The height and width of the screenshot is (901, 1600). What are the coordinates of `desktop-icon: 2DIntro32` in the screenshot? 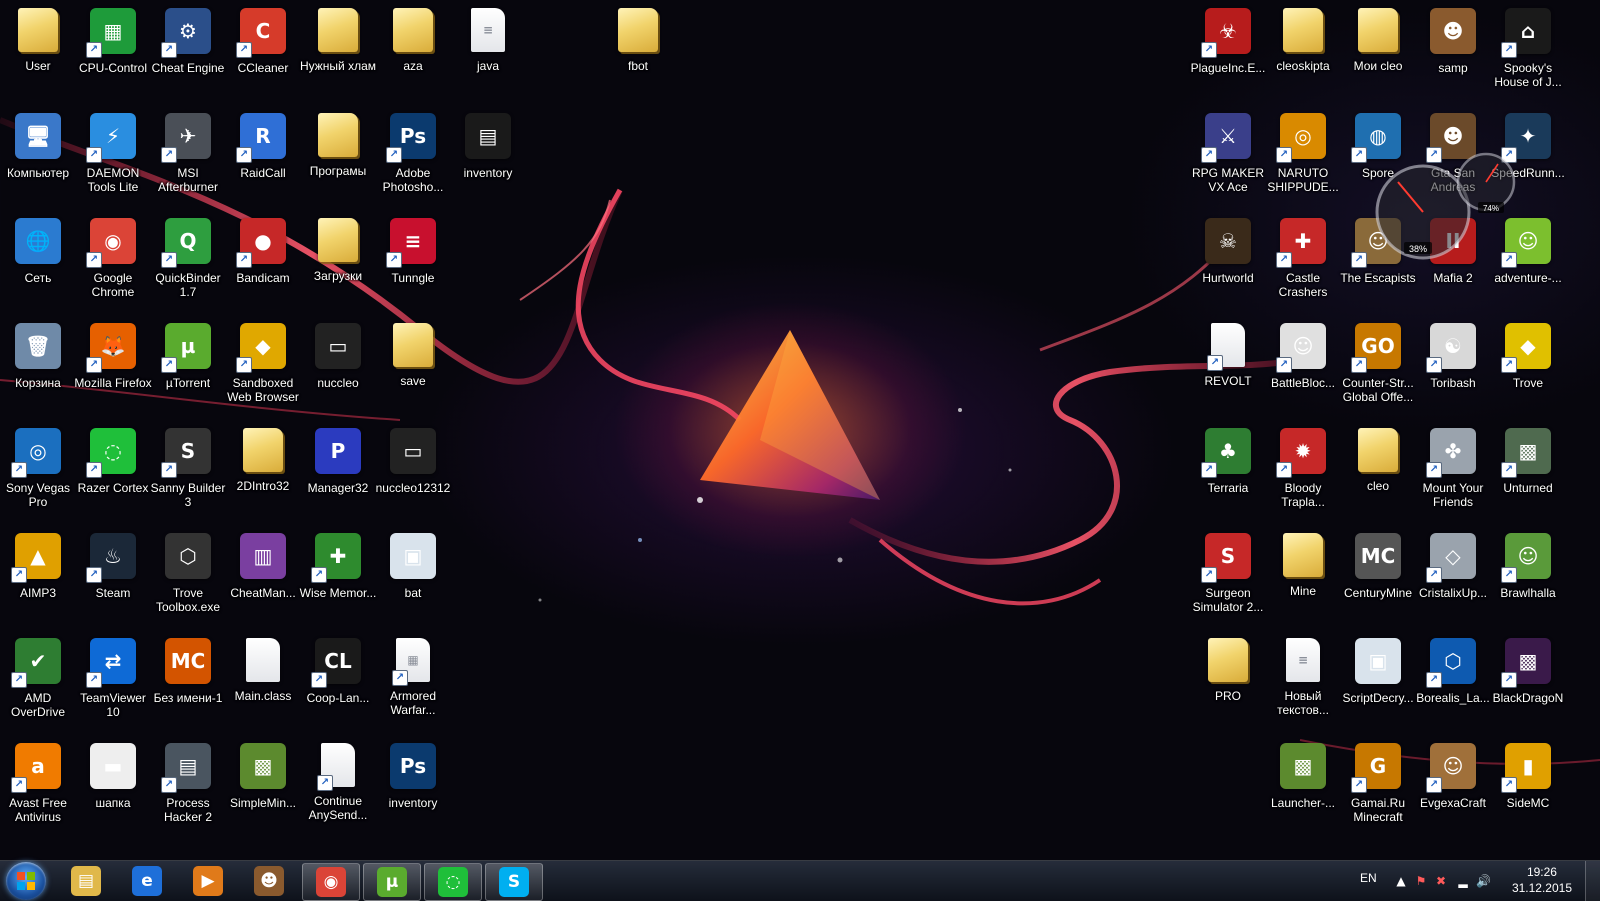 It's located at (263, 473).